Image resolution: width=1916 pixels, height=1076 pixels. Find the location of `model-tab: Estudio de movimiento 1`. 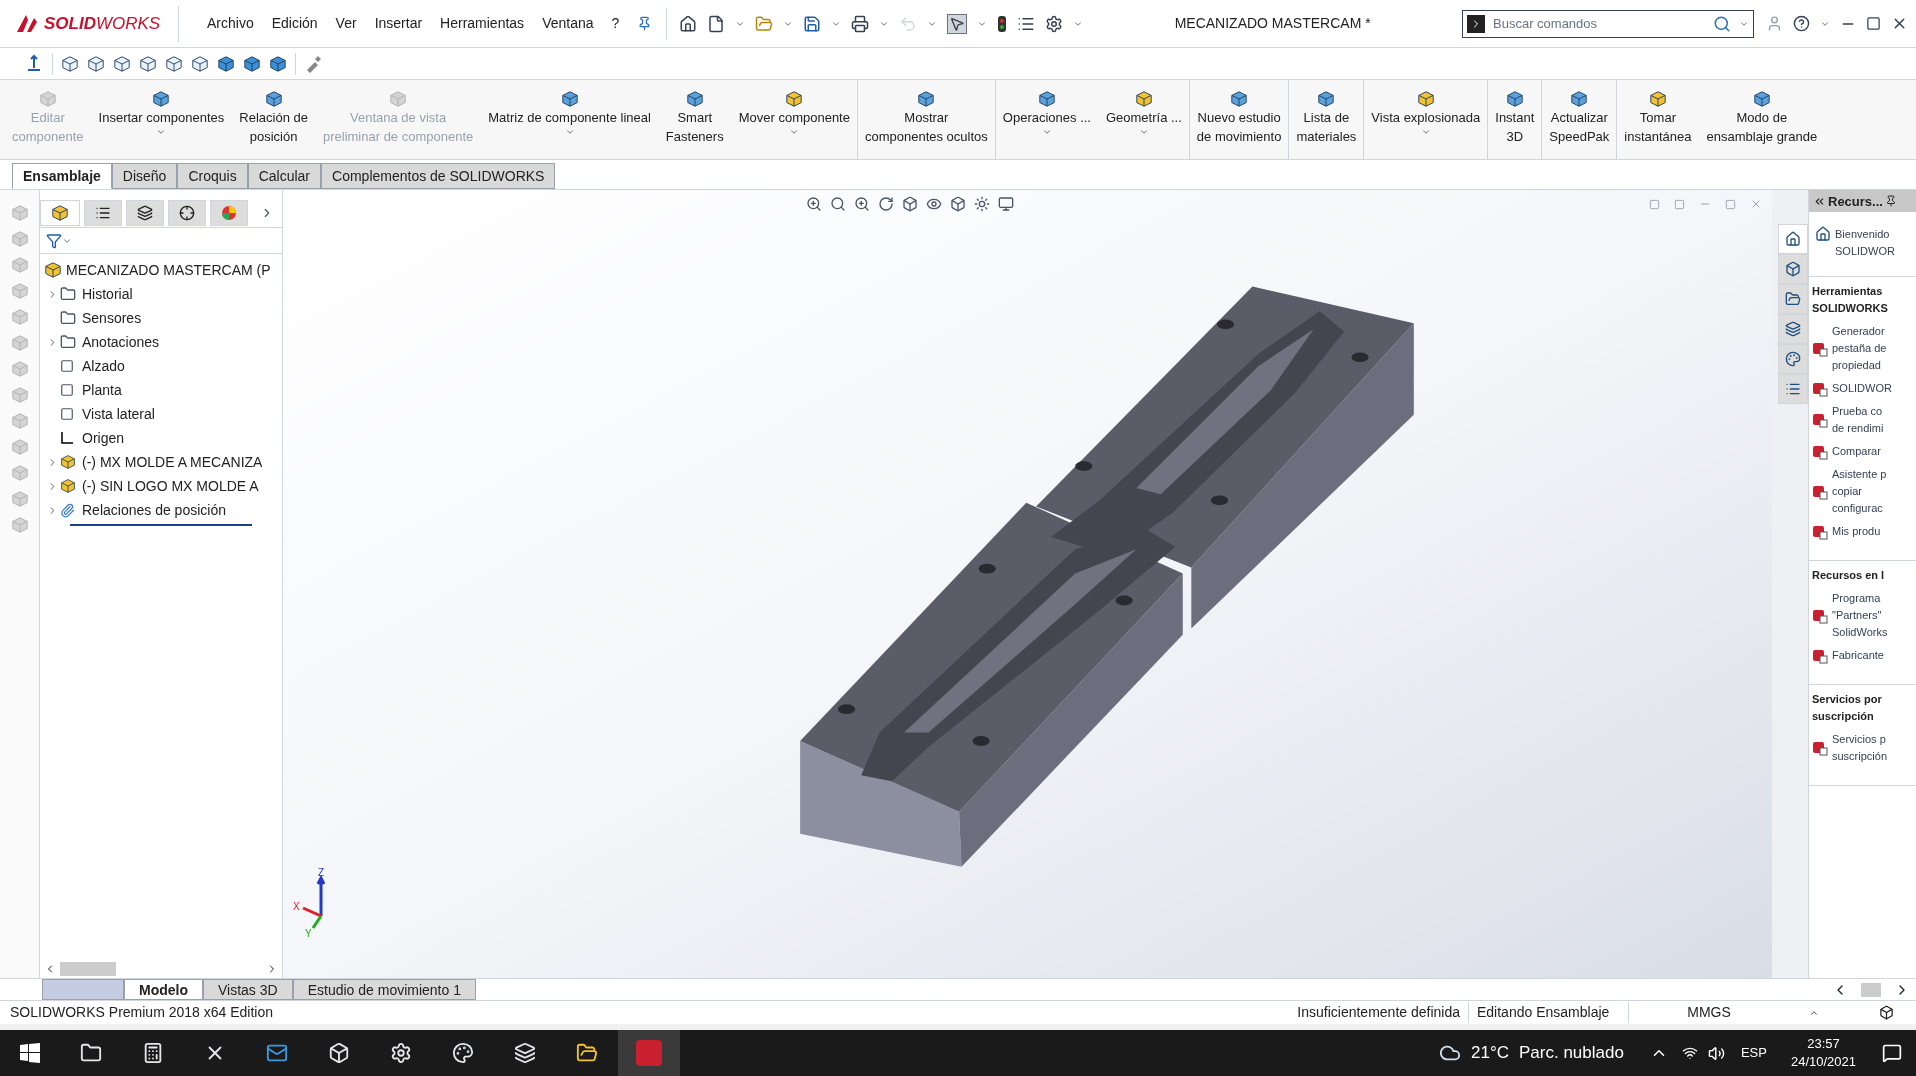

model-tab: Estudio de movimiento 1 is located at coordinates (384, 989).